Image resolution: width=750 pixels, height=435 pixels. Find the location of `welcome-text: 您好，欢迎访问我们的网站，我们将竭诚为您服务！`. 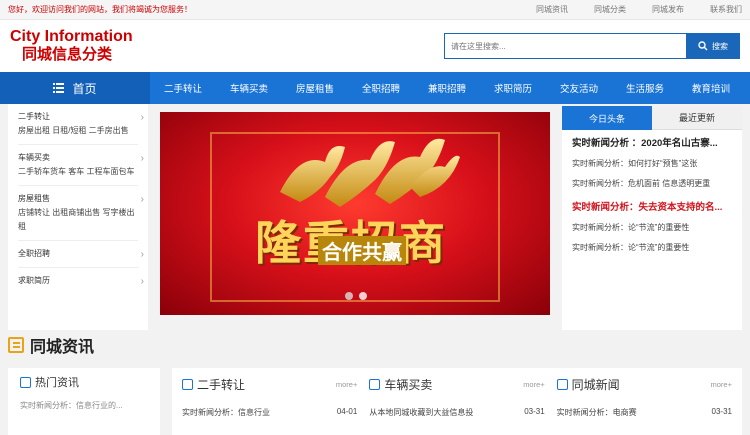

welcome-text: 您好，欢迎访问我们的网站，我们将竭诚为您服务！ is located at coordinates (100, 9).